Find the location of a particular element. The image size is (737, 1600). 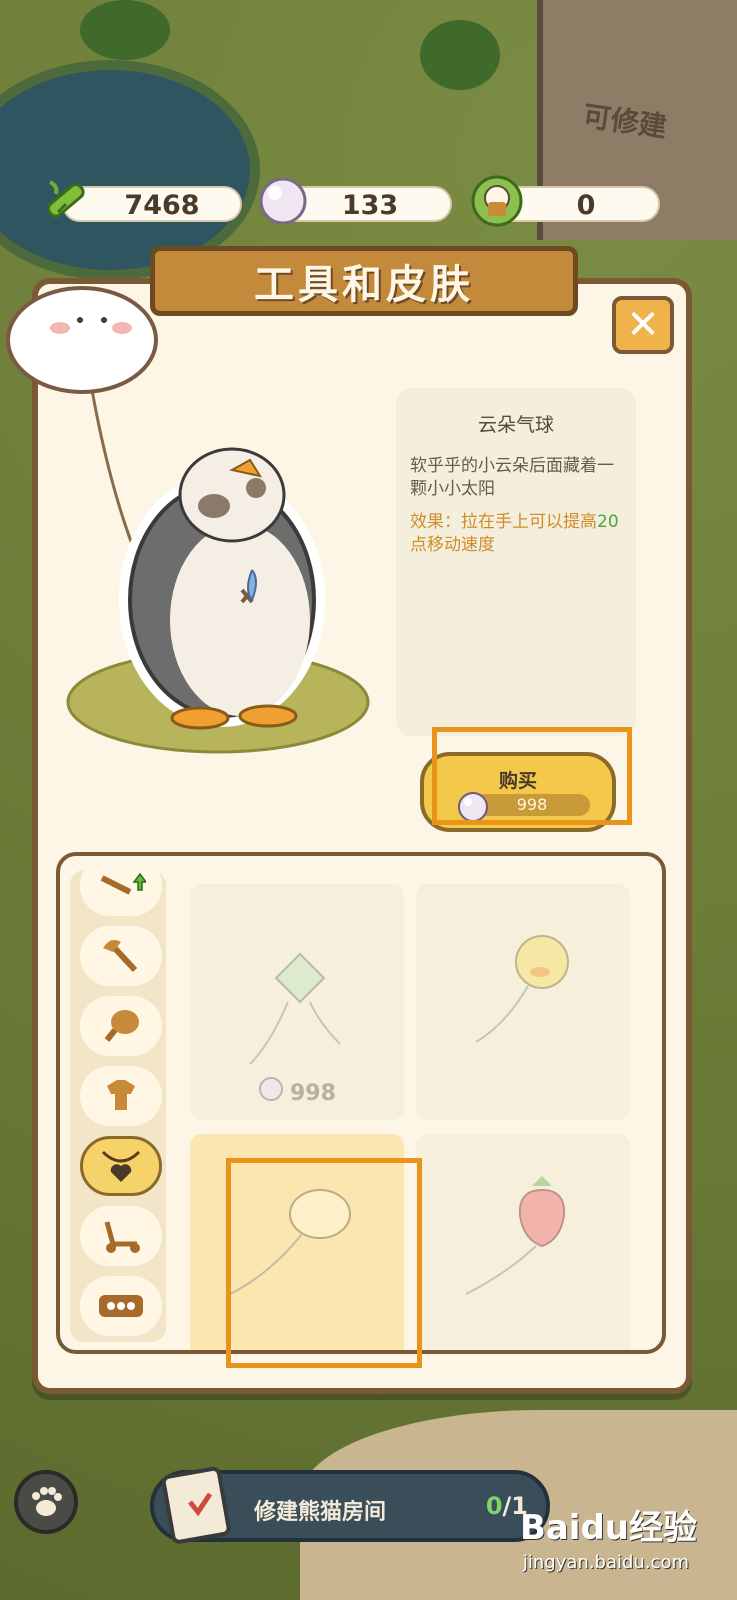

category-tab-more is located at coordinates (121, 1306).